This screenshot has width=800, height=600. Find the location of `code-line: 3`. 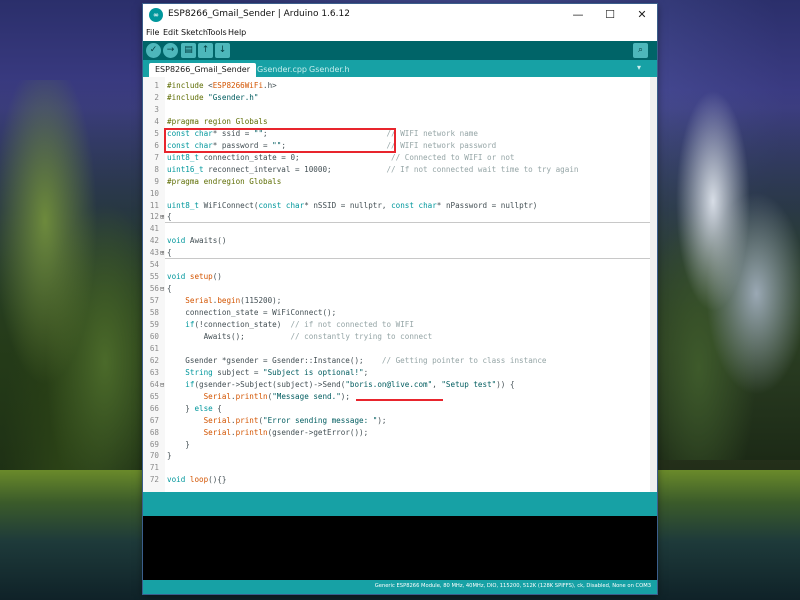

code-line: 3 is located at coordinates (400, 110).